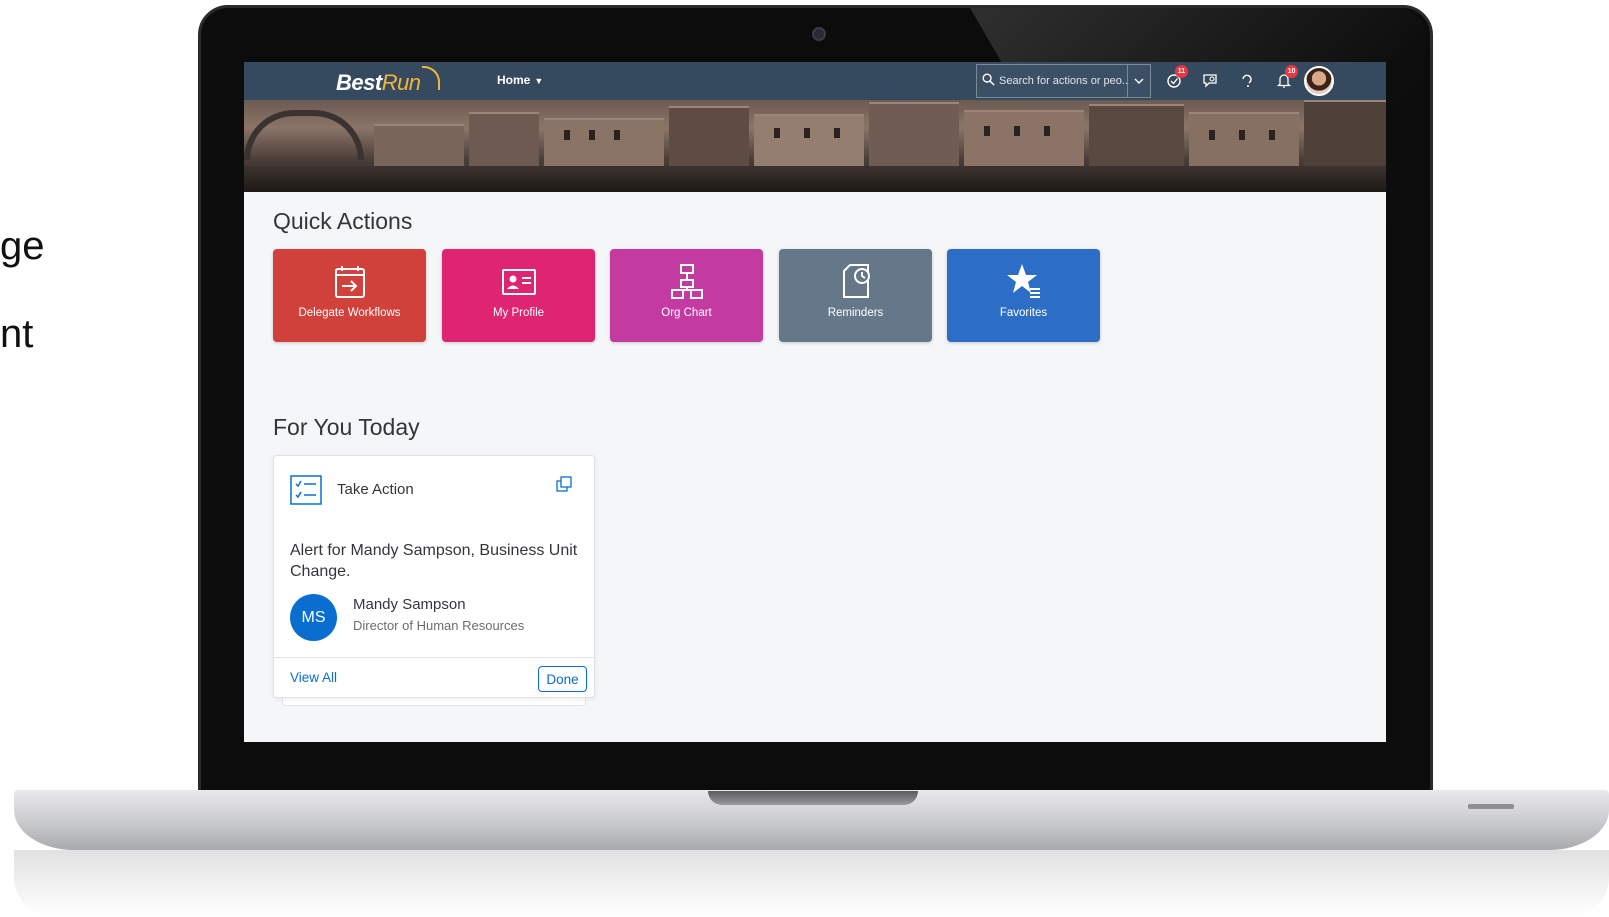 Image resolution: width=1609 pixels, height=917 pixels. Describe the element at coordinates (815, 179) in the screenshot. I see `canal-water` at that location.